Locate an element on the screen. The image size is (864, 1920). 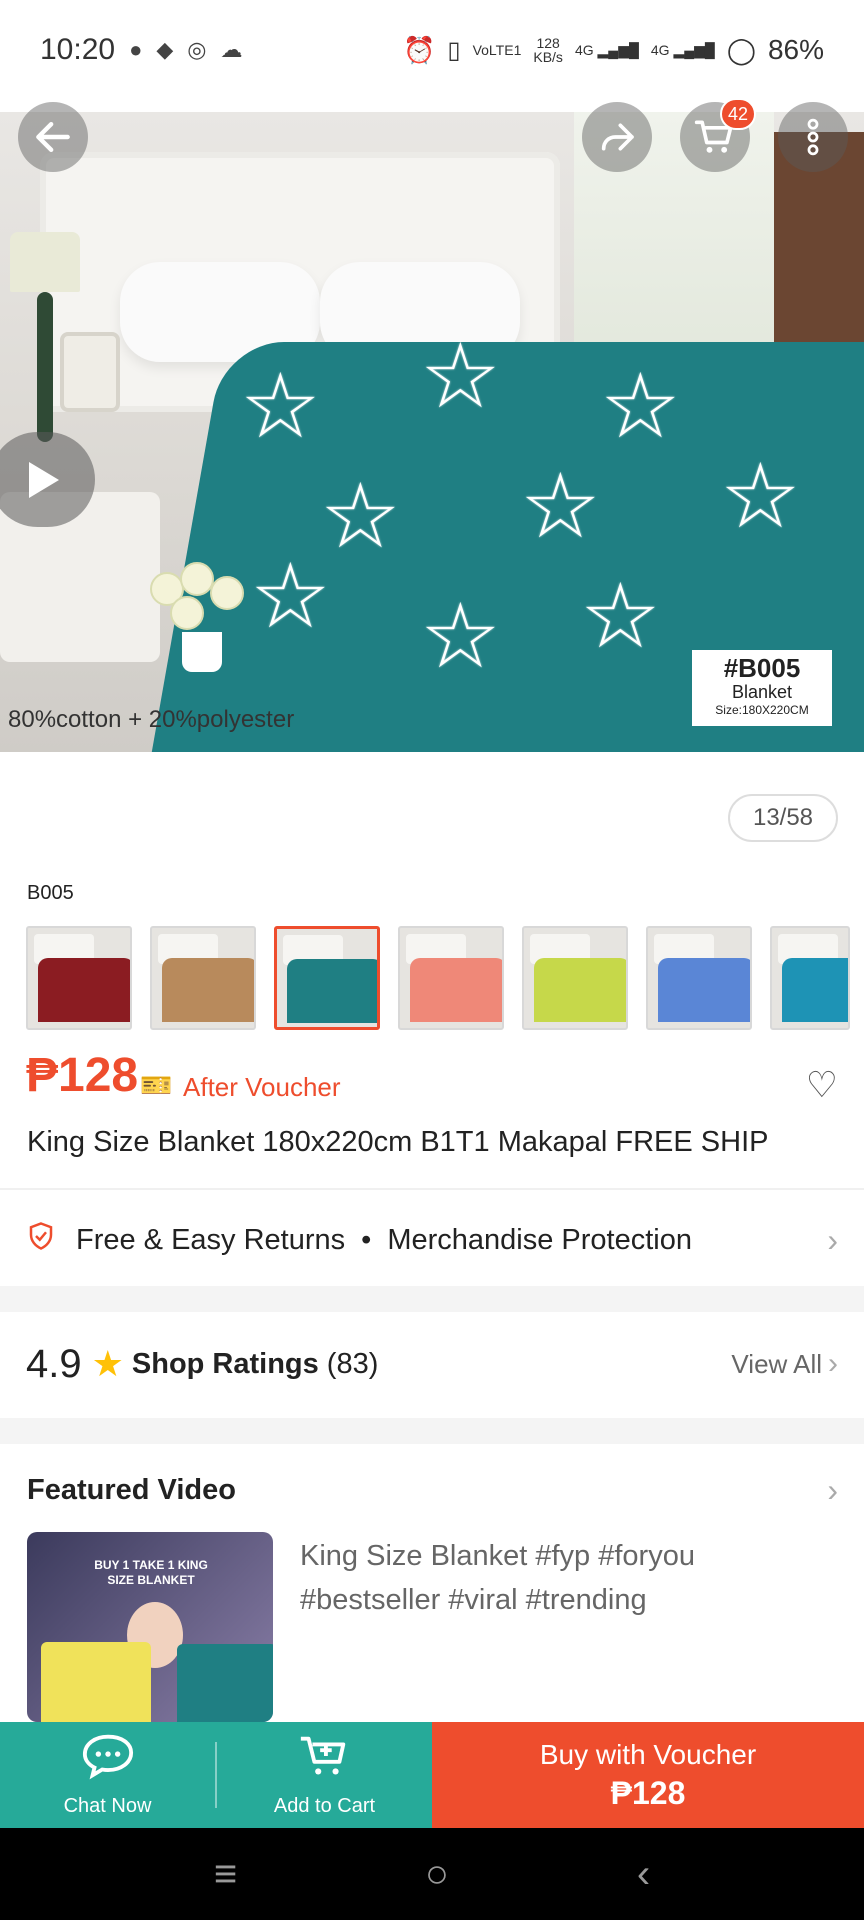
buy-with-voucher-label: Buy with Voucher is located at coordinates (648, 1754).